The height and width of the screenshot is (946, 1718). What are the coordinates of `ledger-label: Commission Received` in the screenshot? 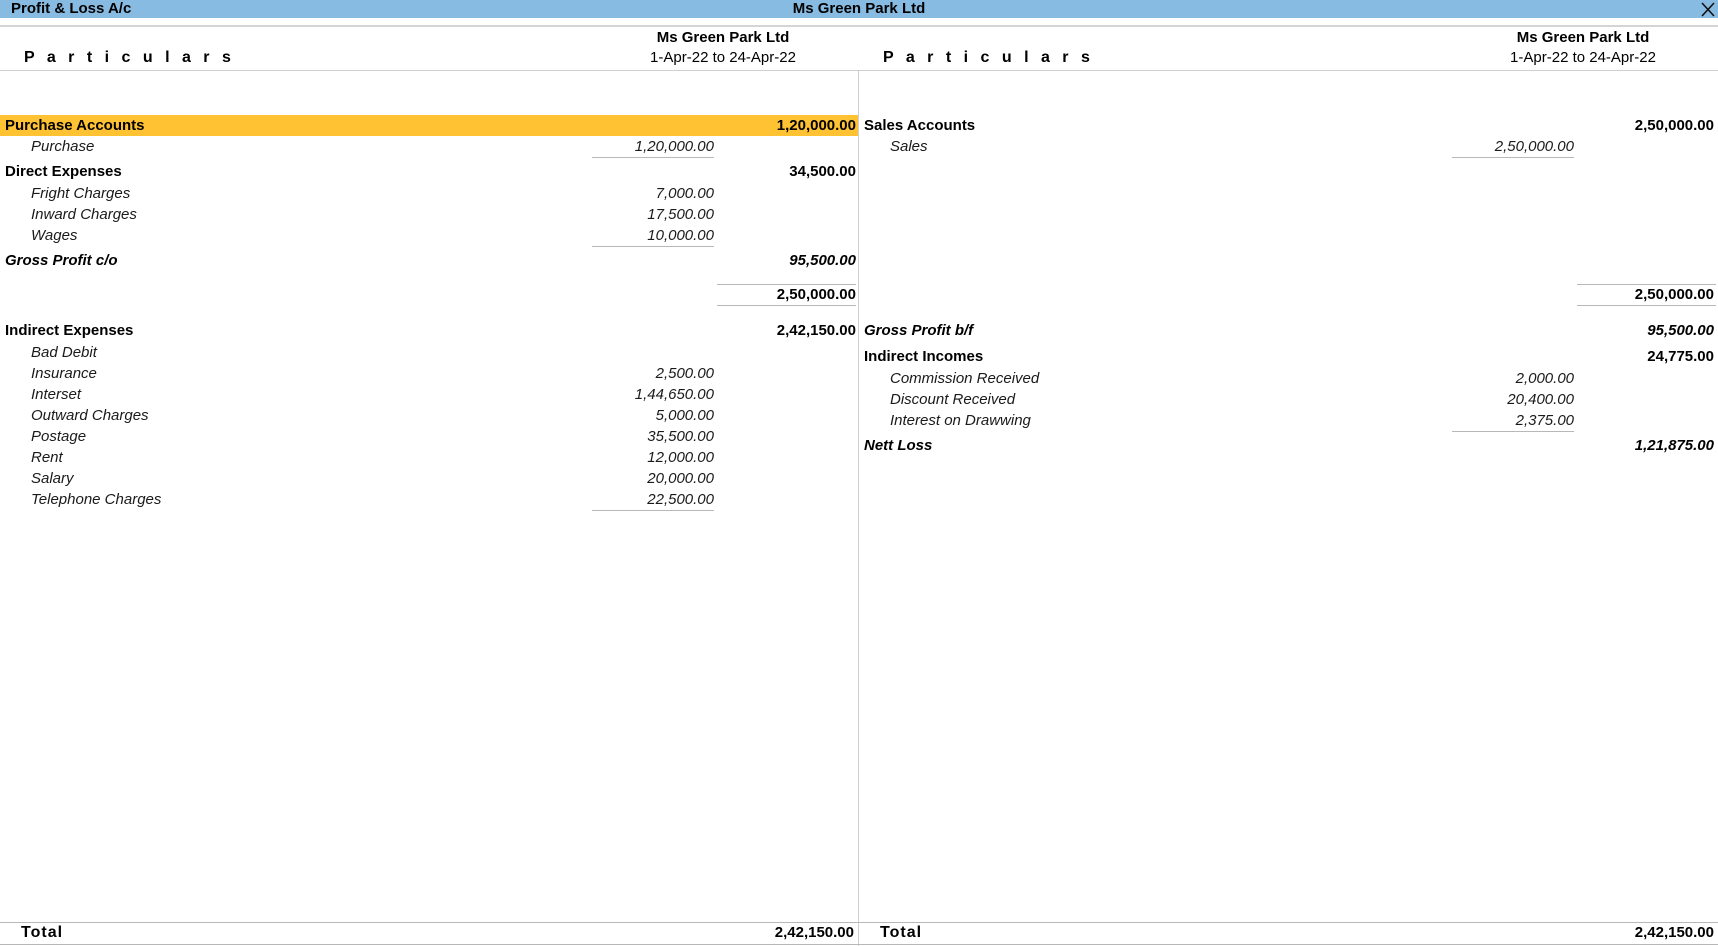 It's located at (965, 378).